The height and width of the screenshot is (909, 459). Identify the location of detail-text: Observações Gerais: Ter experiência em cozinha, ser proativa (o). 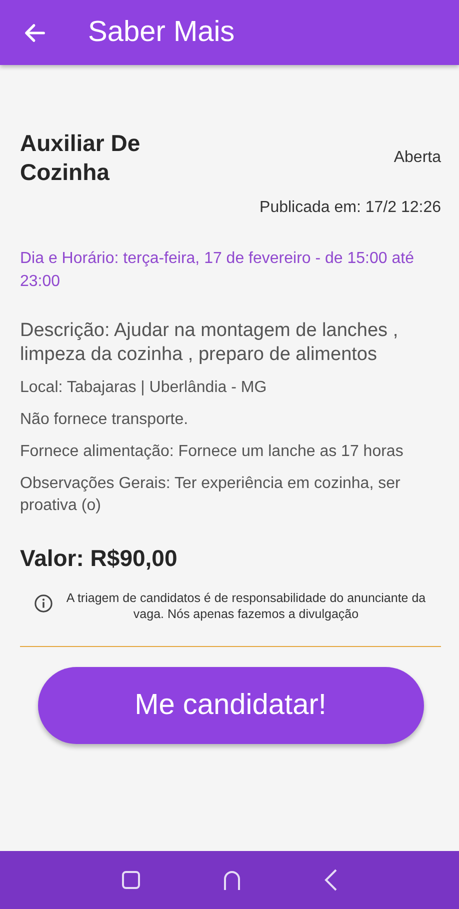
(211, 495).